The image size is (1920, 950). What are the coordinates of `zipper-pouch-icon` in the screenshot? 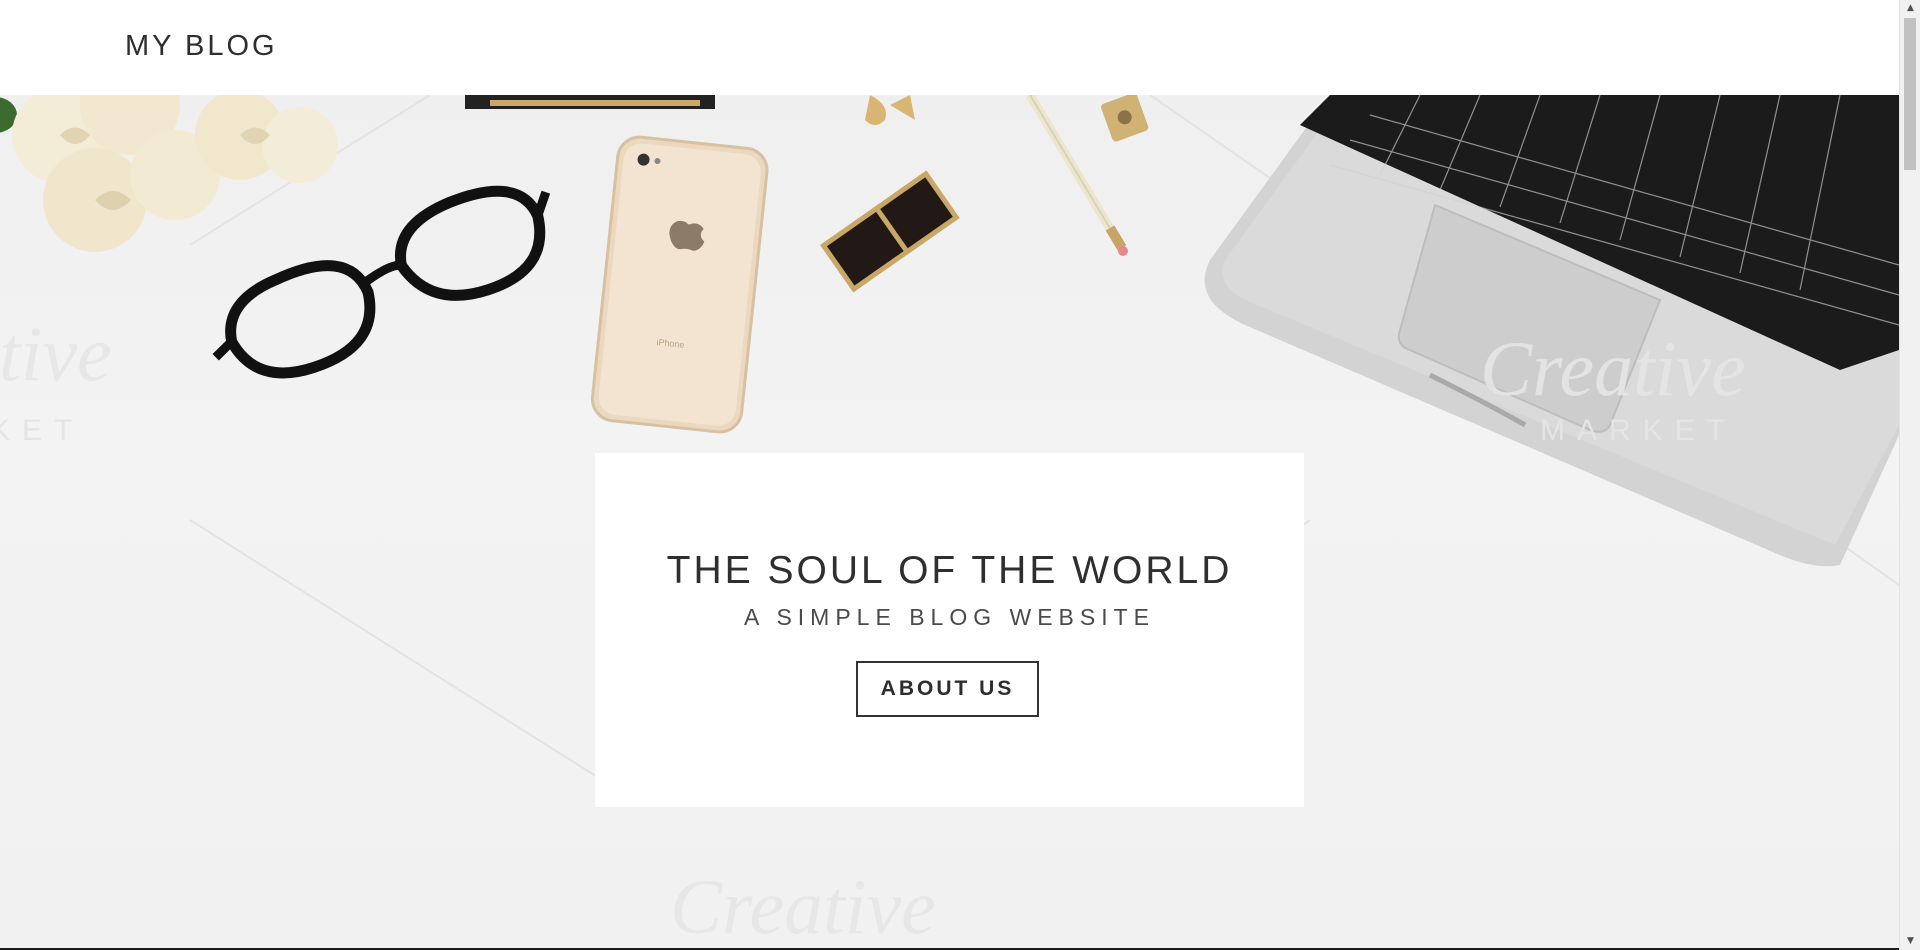 It's located at (590, 102).